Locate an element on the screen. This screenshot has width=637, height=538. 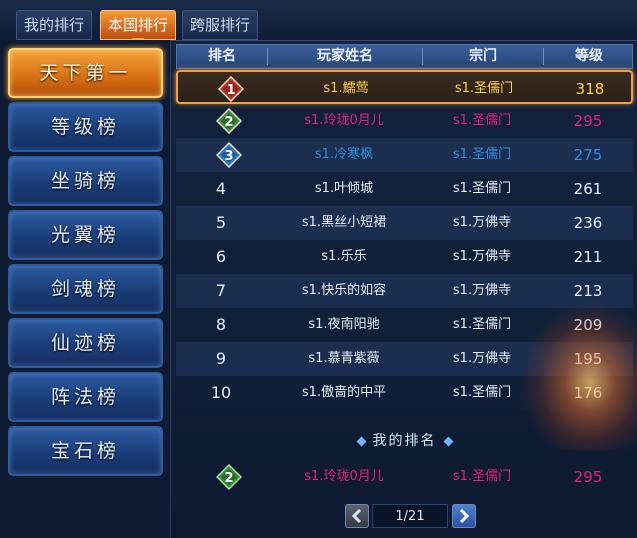
my-rank-row: 2 s1.玲珑0月儿 s1.圣儒门 295 is located at coordinates (404, 477).